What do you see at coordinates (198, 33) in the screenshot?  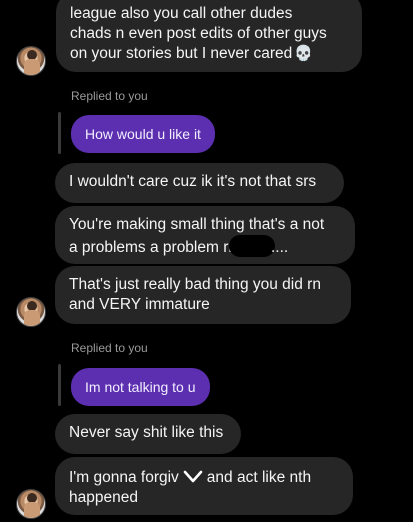 I see `message-line: chads n even post edits of other guys` at bounding box center [198, 33].